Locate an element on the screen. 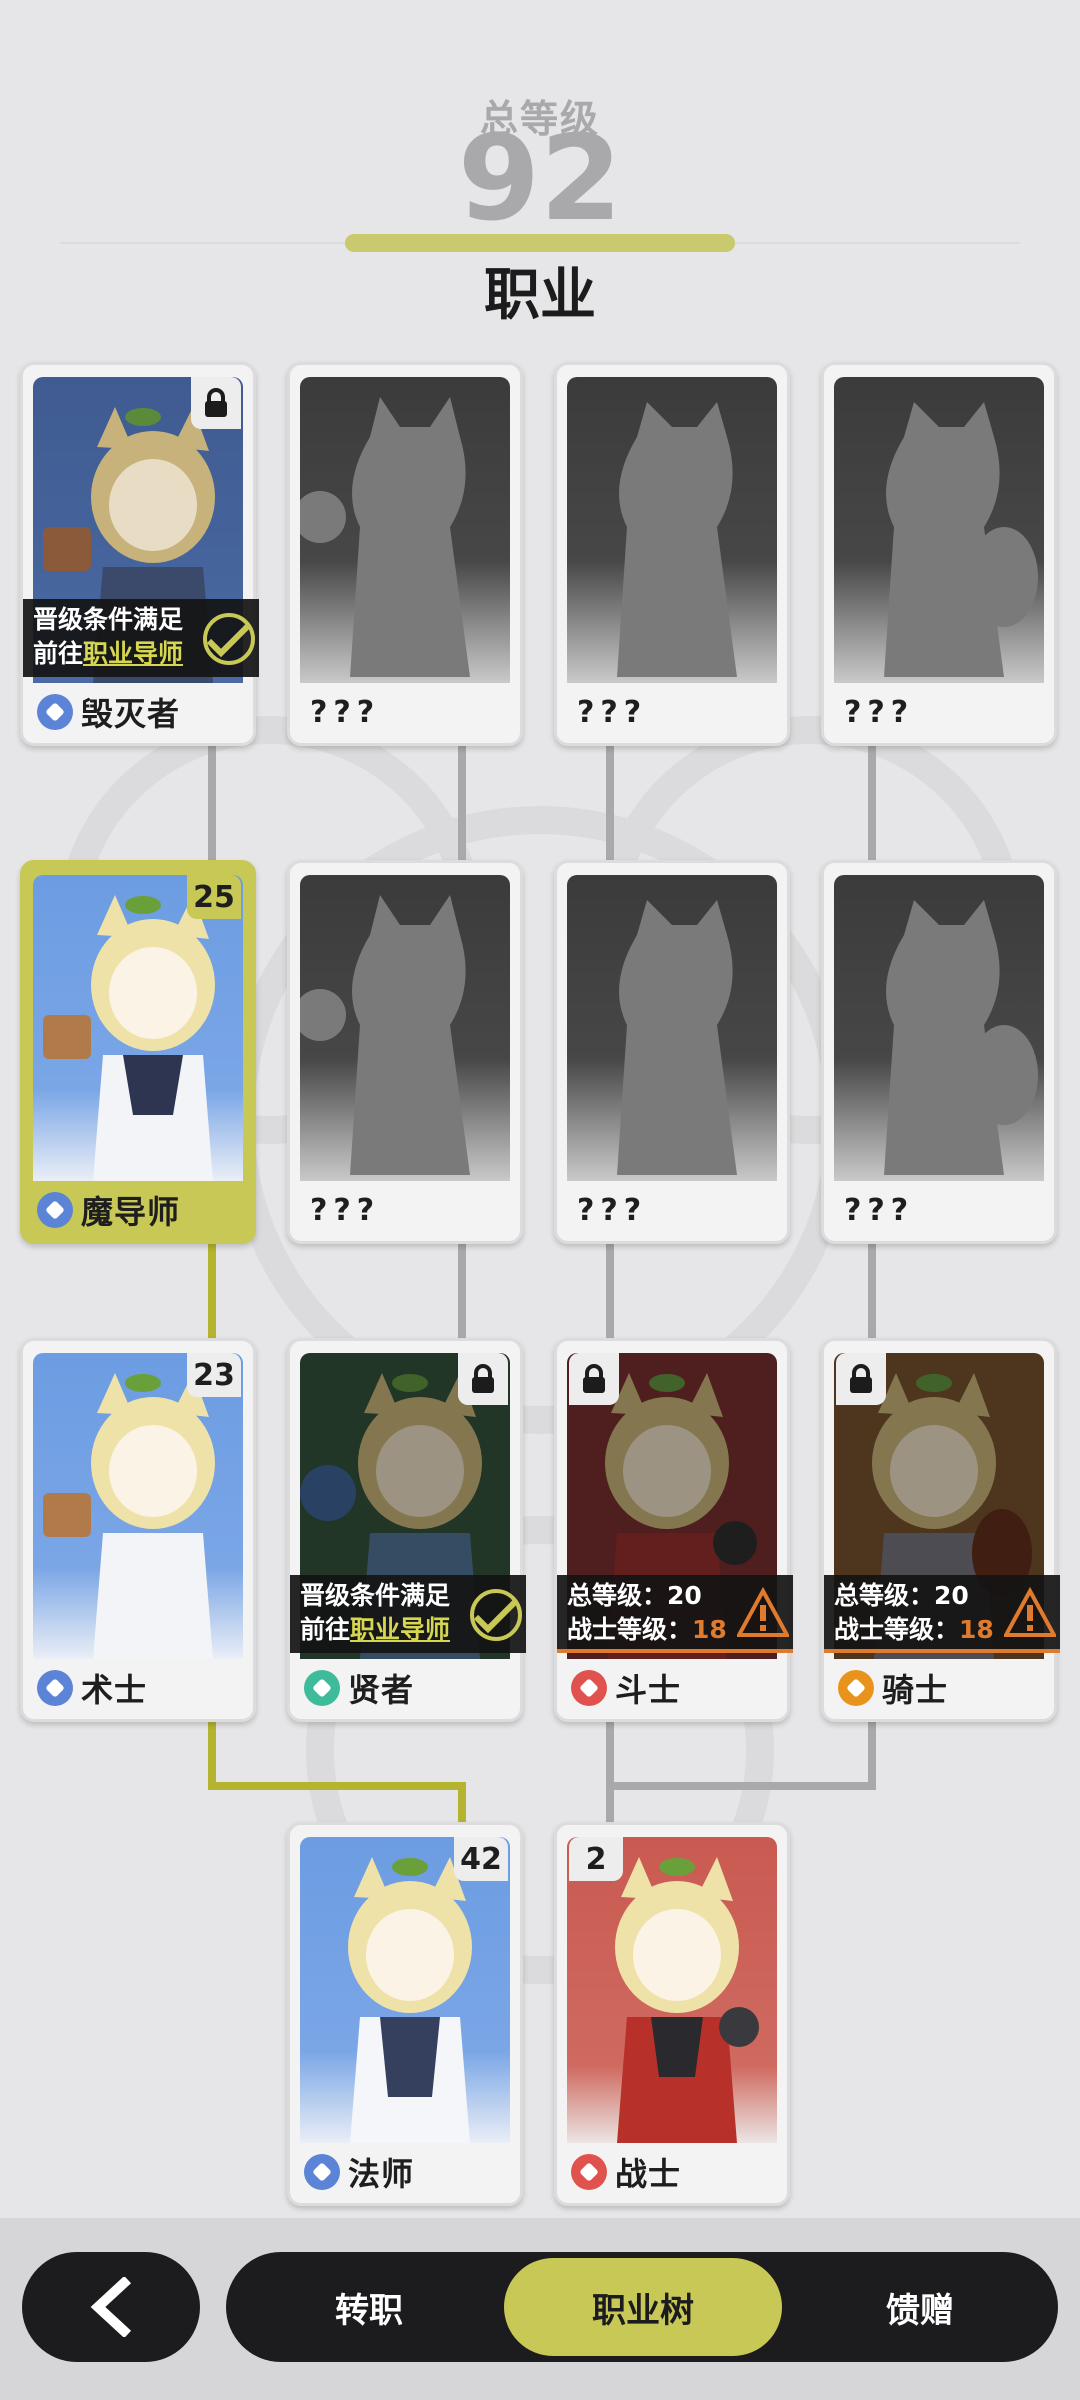 This screenshot has height=2400, width=1080. class-card-brawler: 总等级：20 战士等级：18 斗士 is located at coordinates (673, 1530).